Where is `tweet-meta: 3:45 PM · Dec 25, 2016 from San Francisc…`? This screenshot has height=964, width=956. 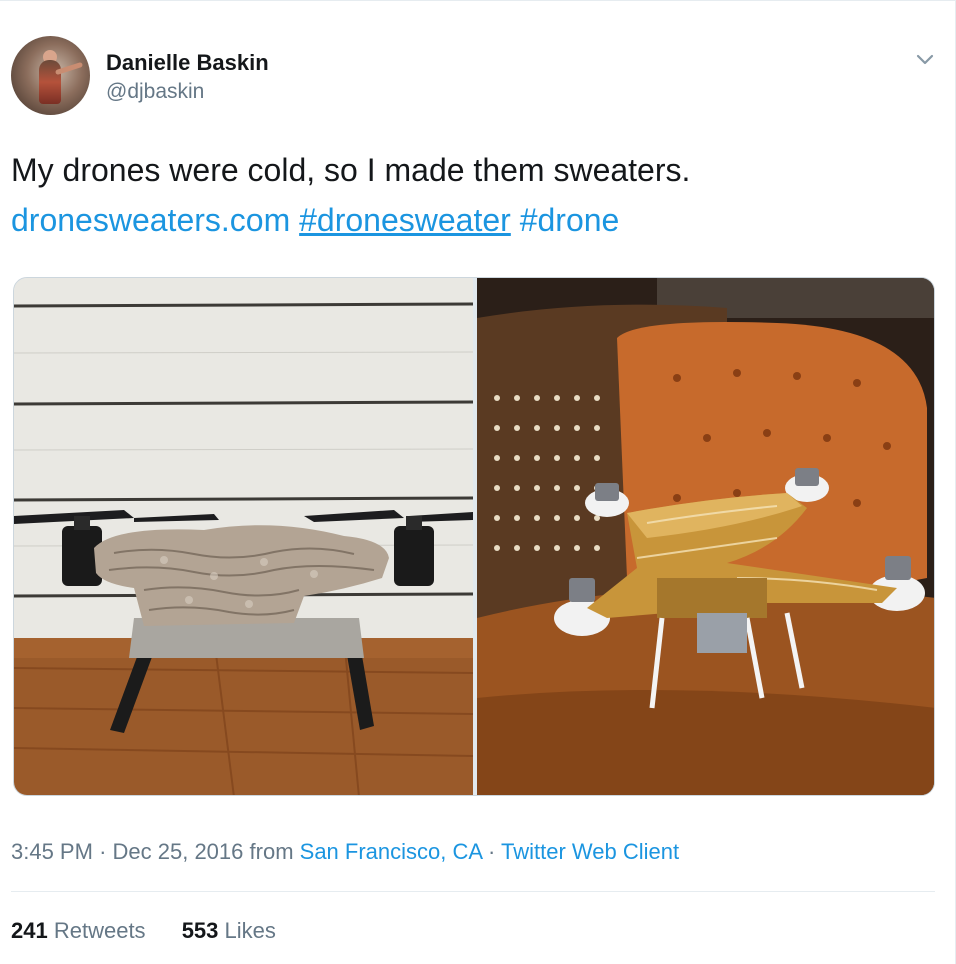 tweet-meta: 3:45 PM · Dec 25, 2016 from San Francisc… is located at coordinates (345, 852).